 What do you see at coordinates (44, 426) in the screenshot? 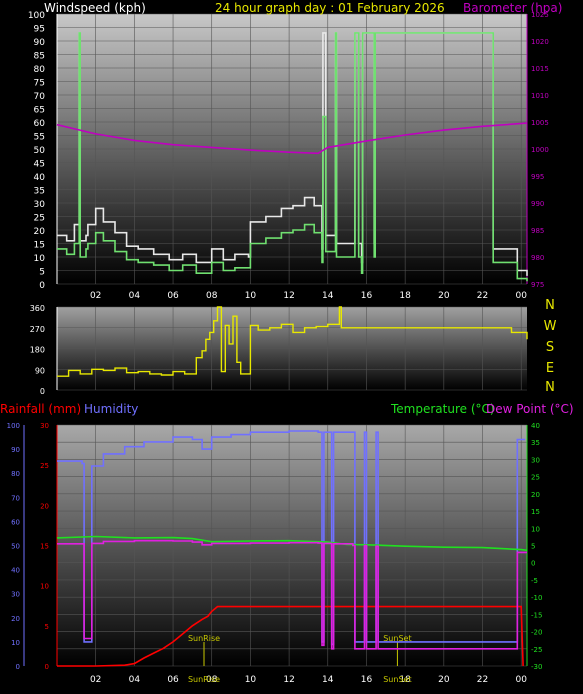
I see `rainfall-tick-label: 30` at bounding box center [44, 426].